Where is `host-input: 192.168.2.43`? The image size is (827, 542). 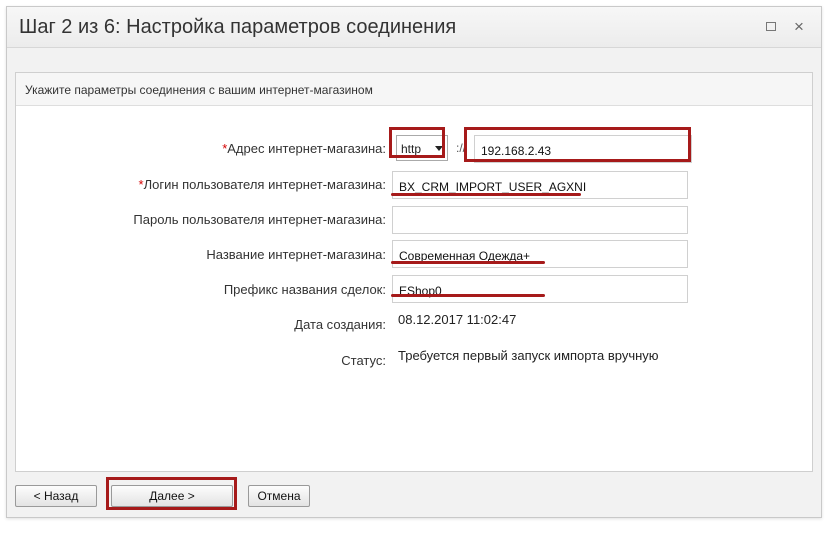 host-input: 192.168.2.43 is located at coordinates (583, 149).